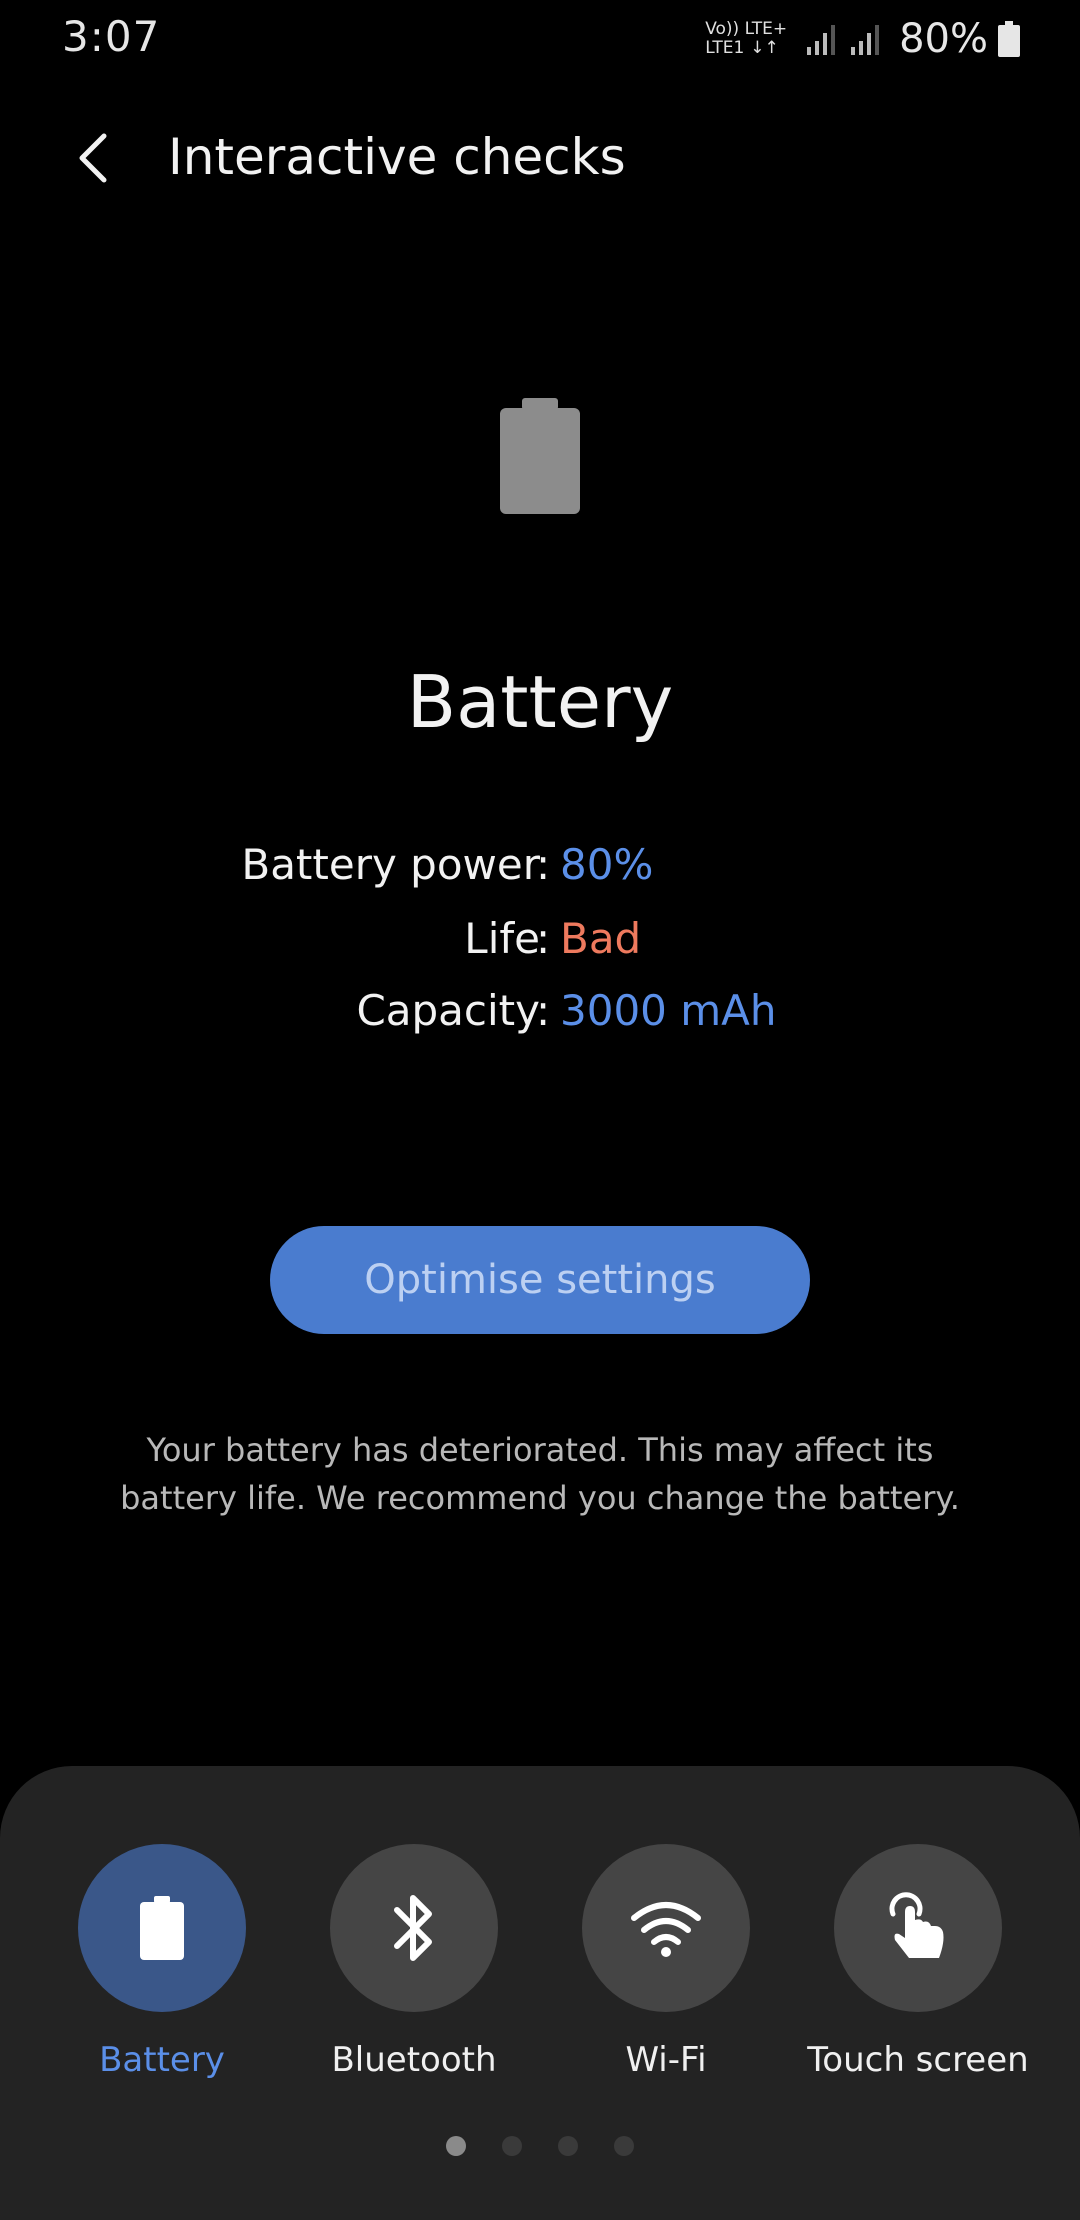 The height and width of the screenshot is (2220, 1080). I want to click on info-value: Bad, so click(601, 938).